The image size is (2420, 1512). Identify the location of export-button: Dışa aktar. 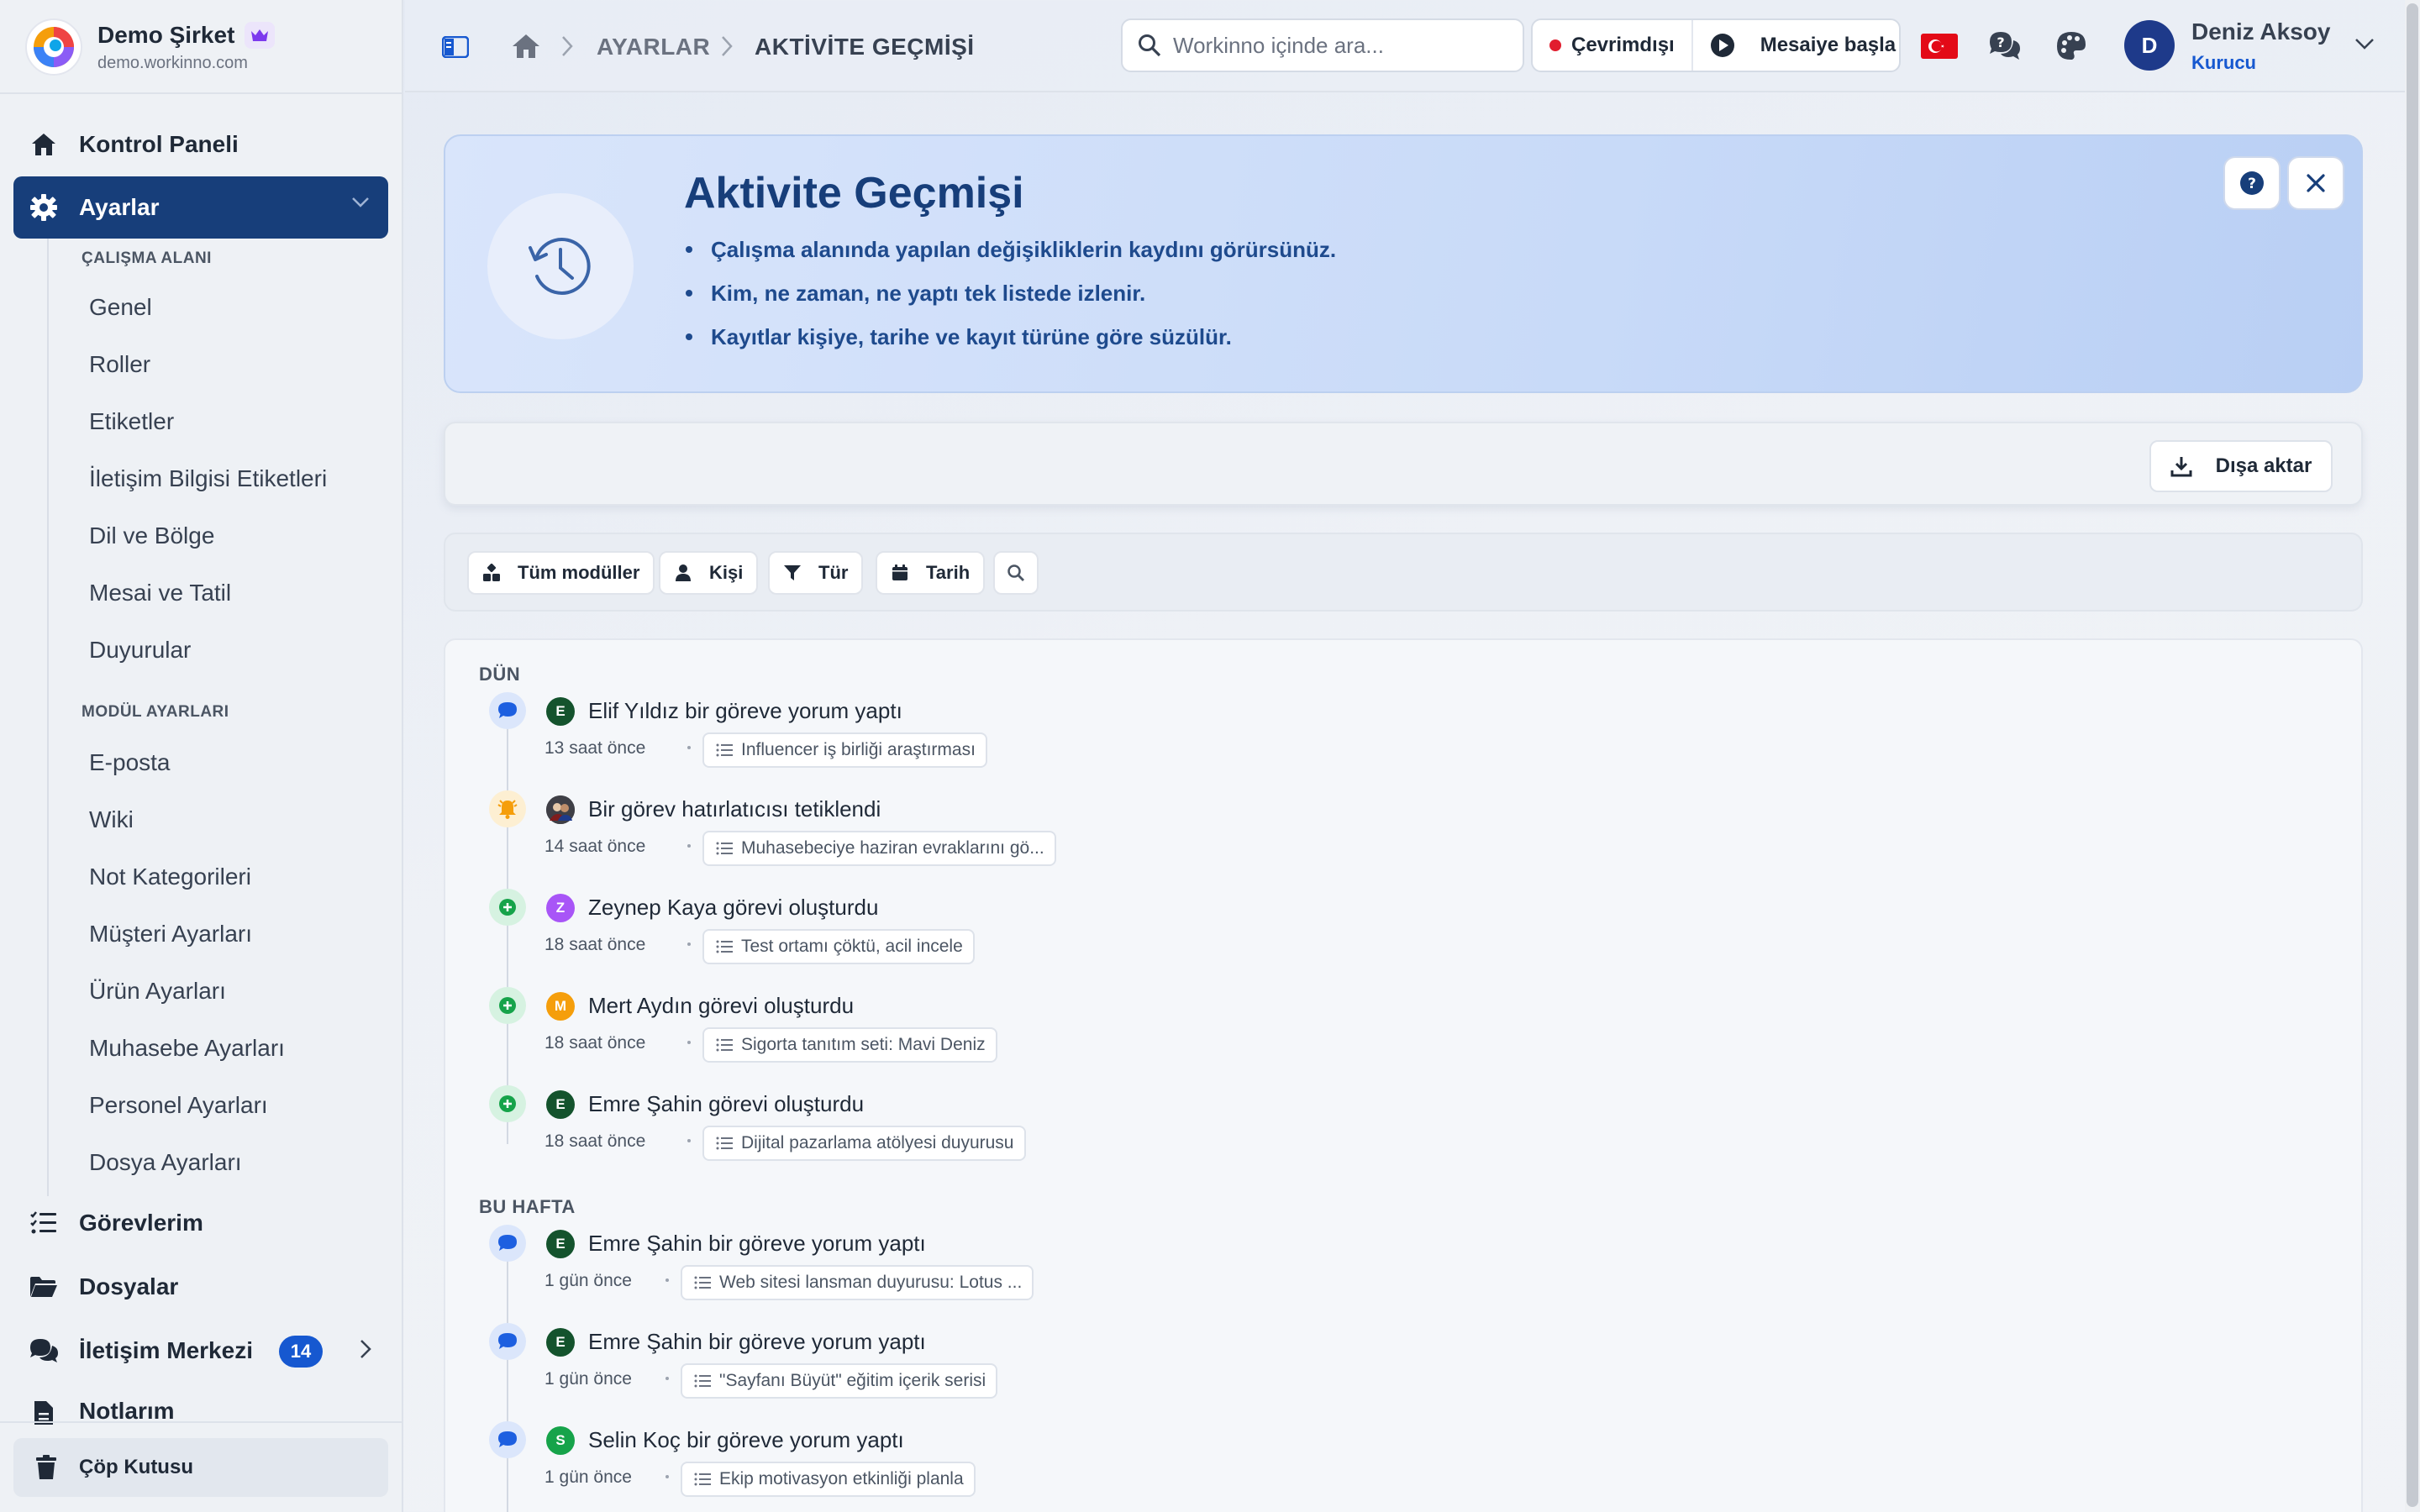
(2241, 466).